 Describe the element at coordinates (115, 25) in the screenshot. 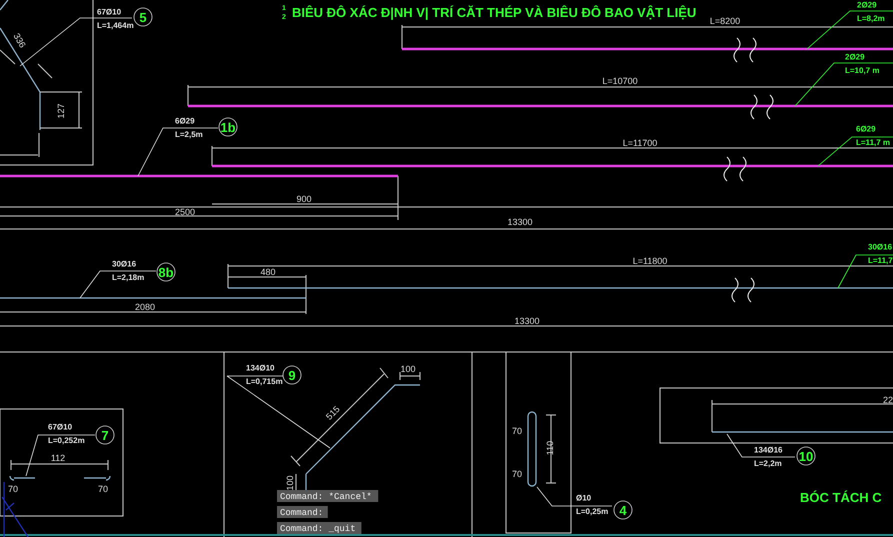

I see `bar-length-label: L=1,464m` at that location.